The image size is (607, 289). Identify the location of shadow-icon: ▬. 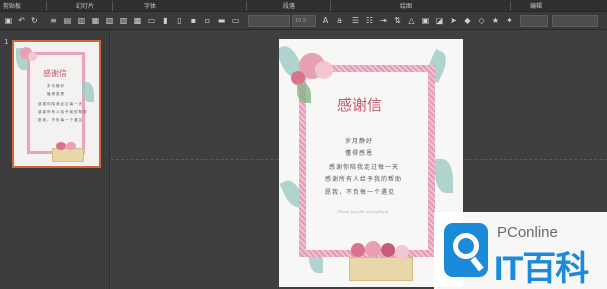
(221, 20).